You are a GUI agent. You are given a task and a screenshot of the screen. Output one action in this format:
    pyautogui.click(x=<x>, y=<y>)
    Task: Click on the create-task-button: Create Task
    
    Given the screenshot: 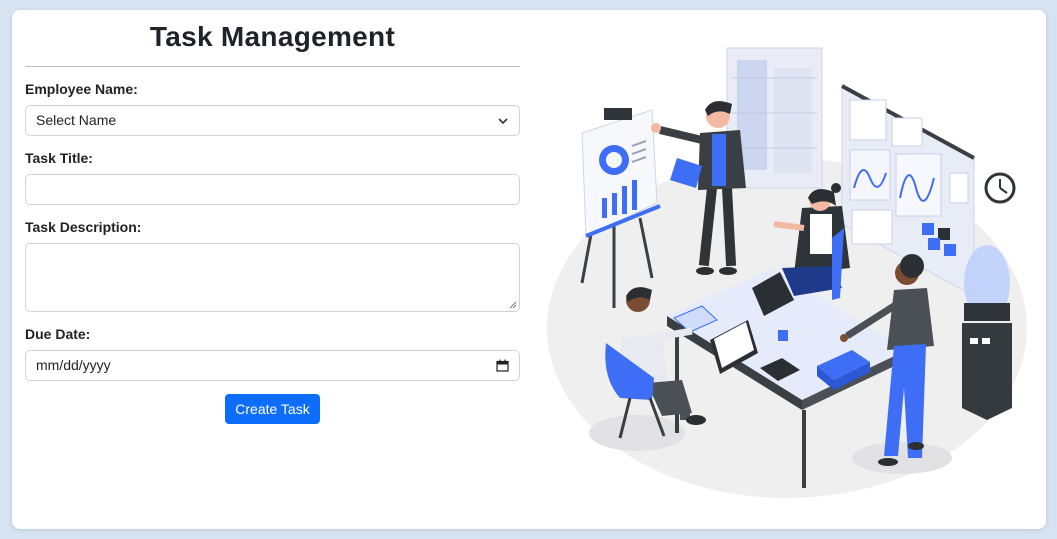 What is the action you would take?
    pyautogui.click(x=272, y=409)
    